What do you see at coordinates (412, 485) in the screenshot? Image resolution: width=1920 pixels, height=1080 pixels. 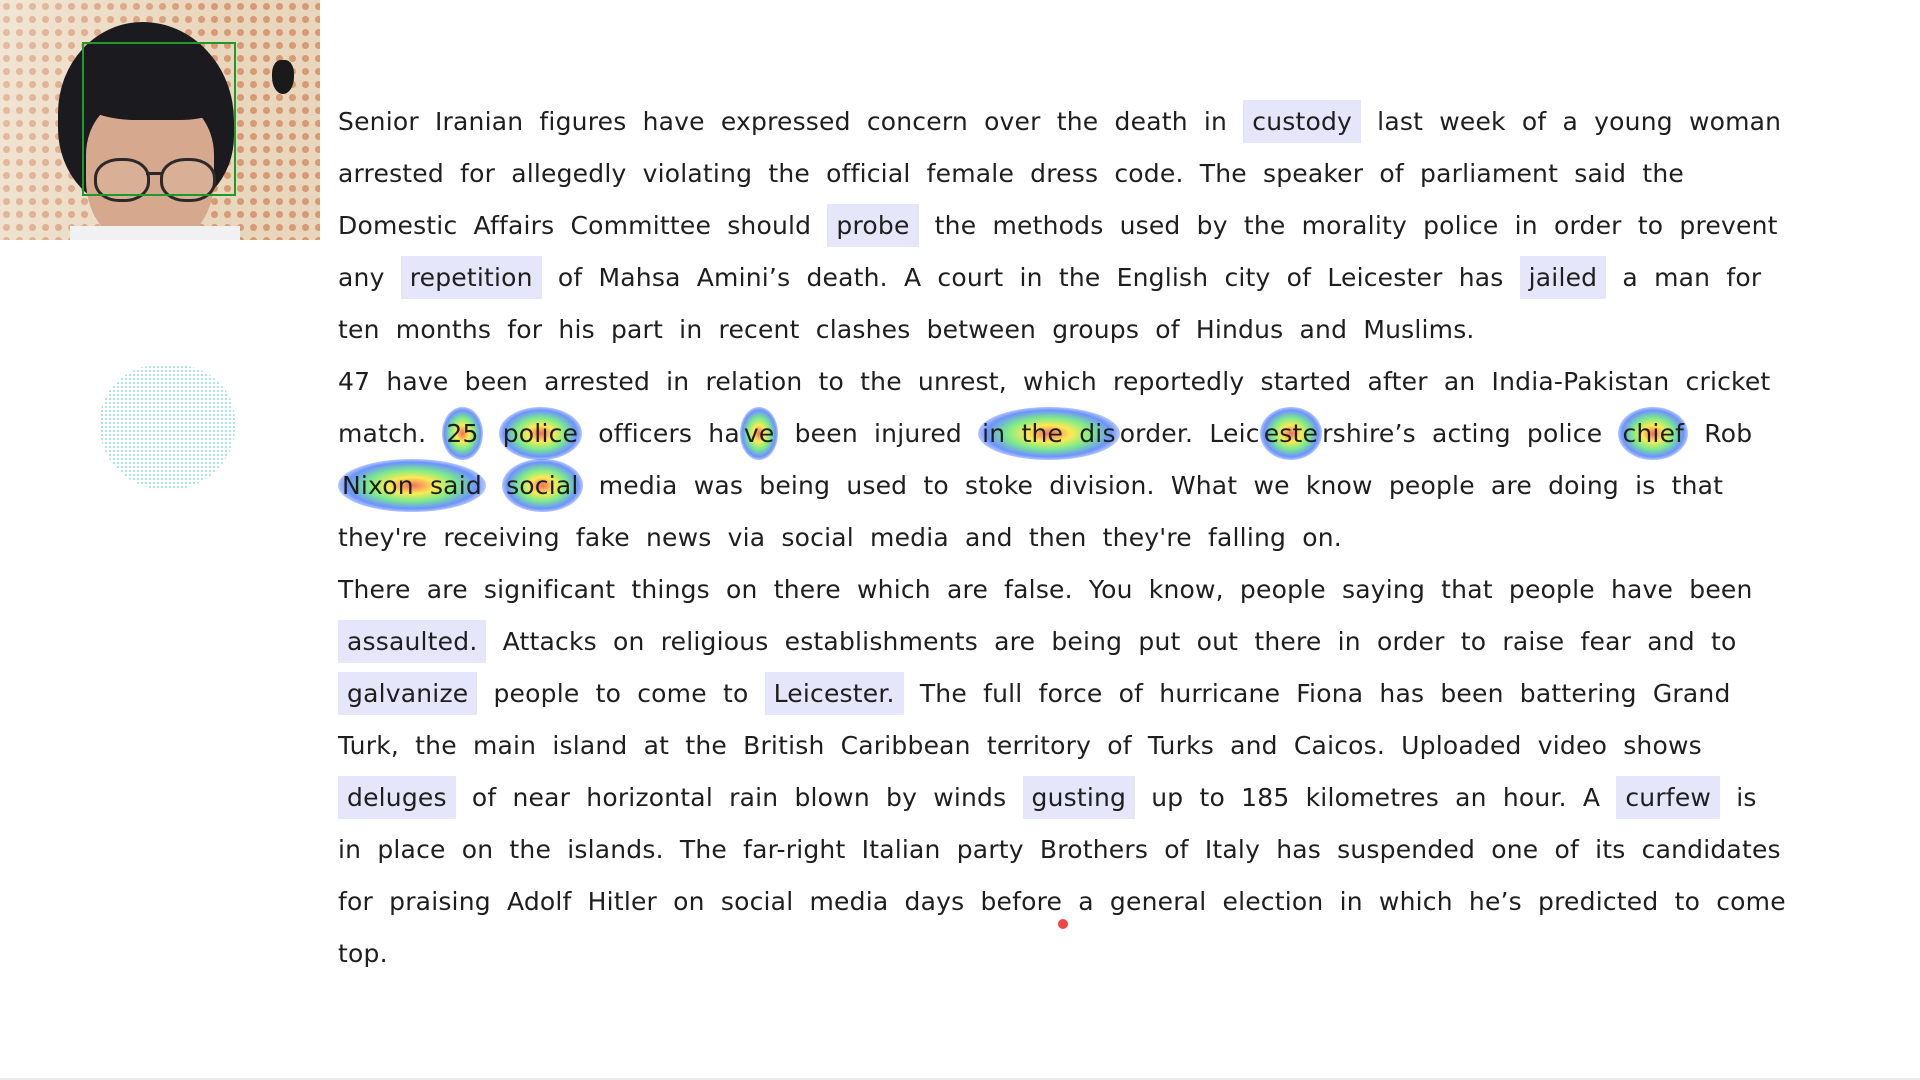 I see `gaze-heatmap-fixation: Nixon said` at bounding box center [412, 485].